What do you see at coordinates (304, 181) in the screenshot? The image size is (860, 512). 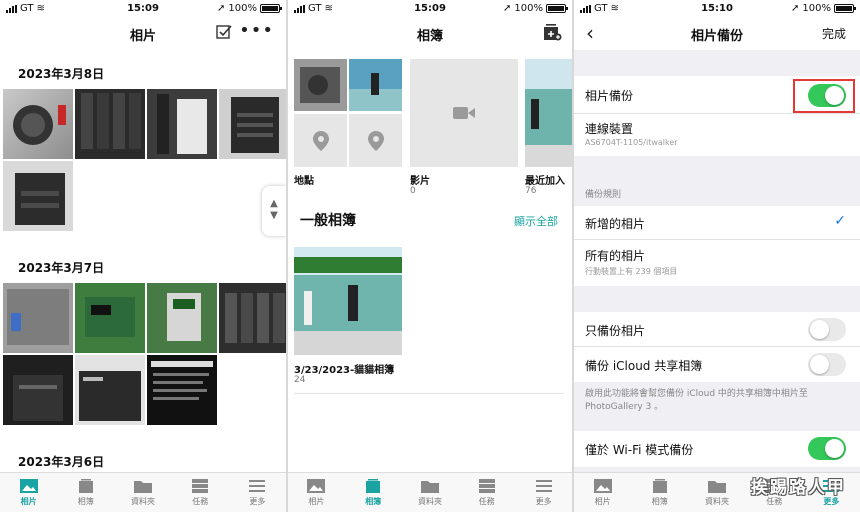 I see `album-label: 地點` at bounding box center [304, 181].